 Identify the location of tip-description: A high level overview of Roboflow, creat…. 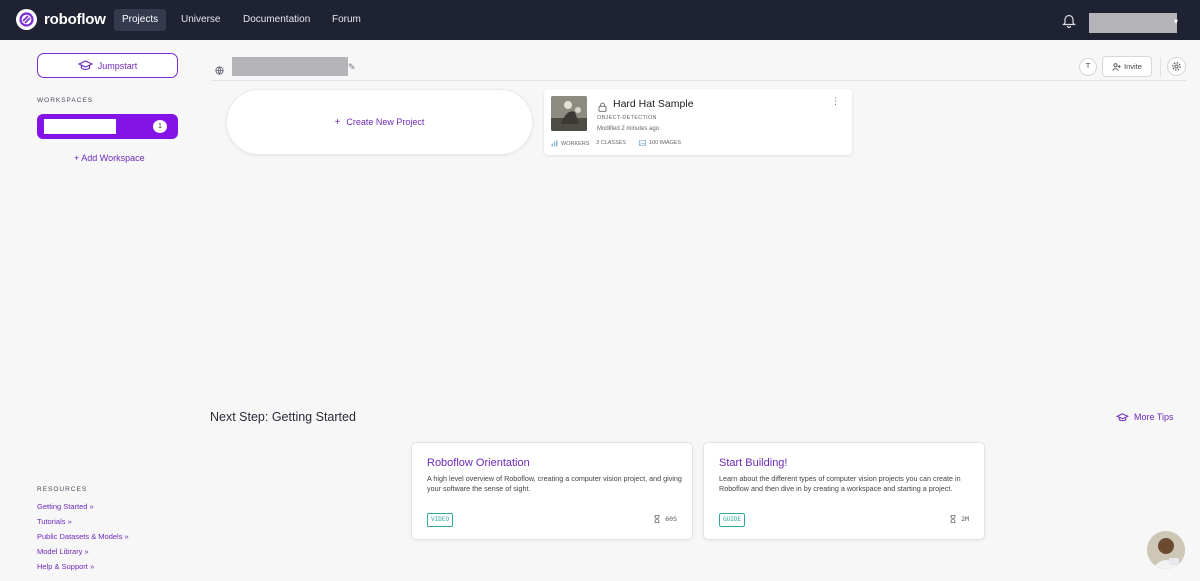
(554, 483).